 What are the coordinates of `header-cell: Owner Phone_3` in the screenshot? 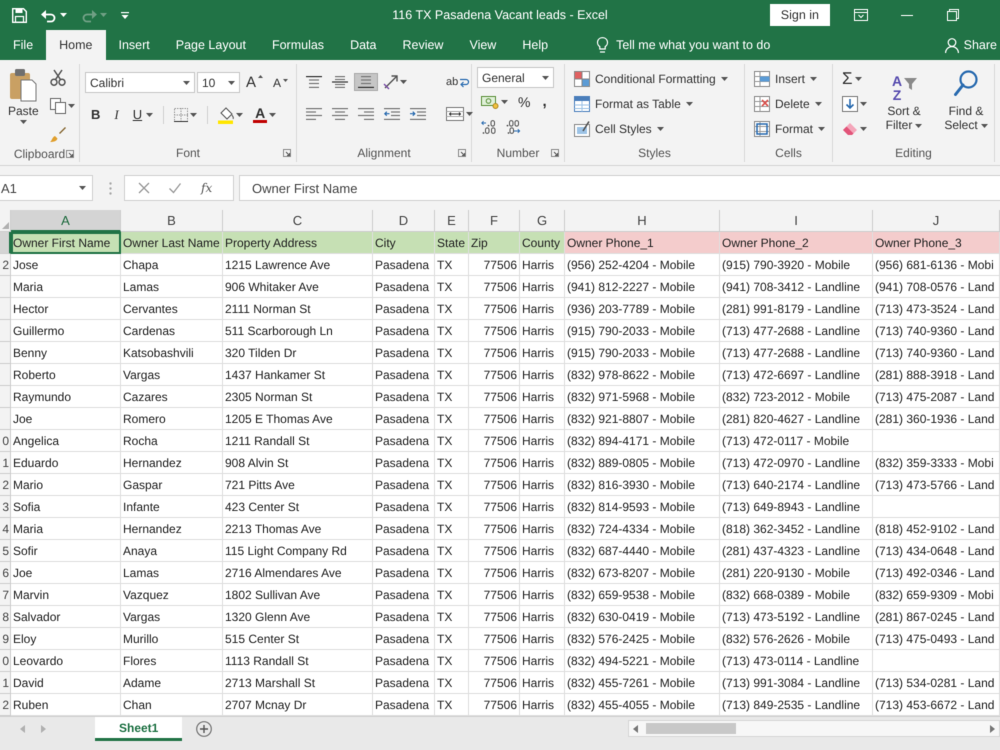 It's located at (936, 243).